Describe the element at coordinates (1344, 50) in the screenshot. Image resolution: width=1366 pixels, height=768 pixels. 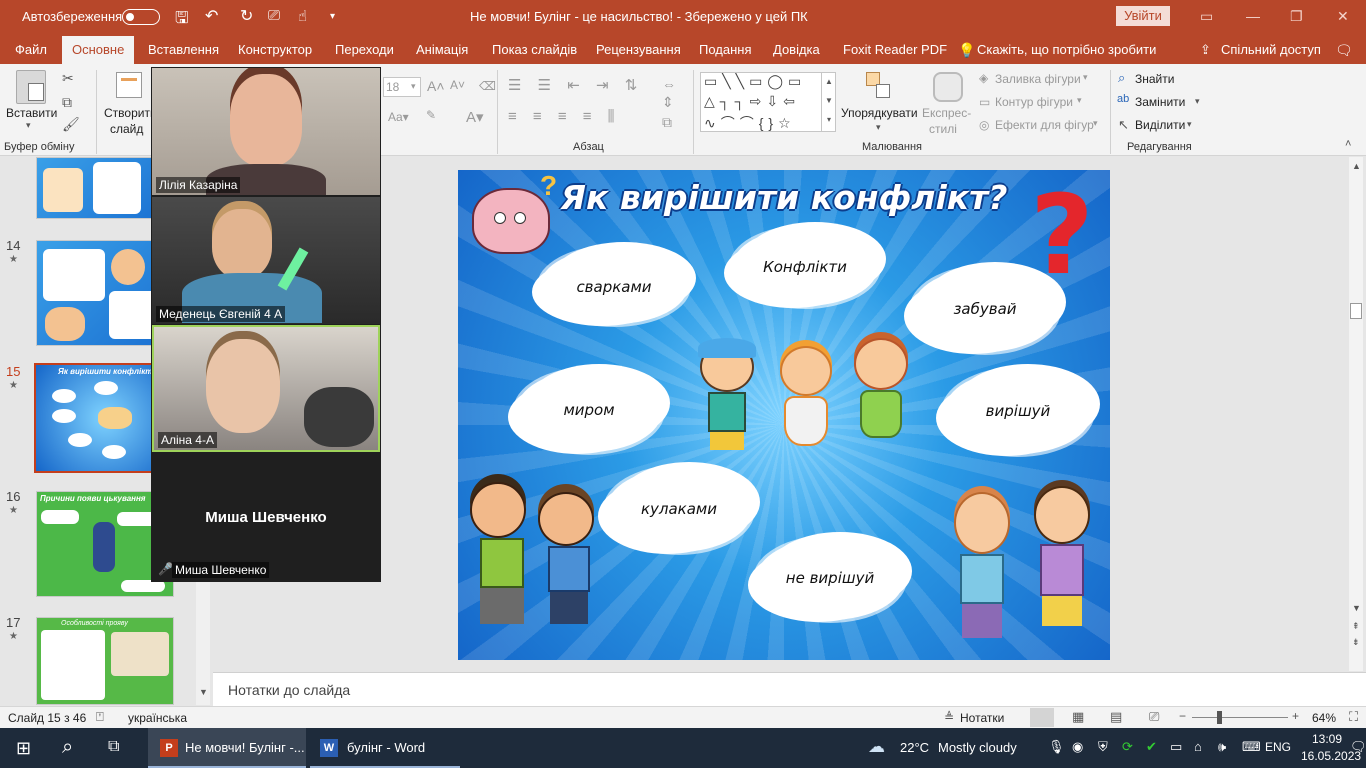
I see `comments-icon: 🗨` at that location.